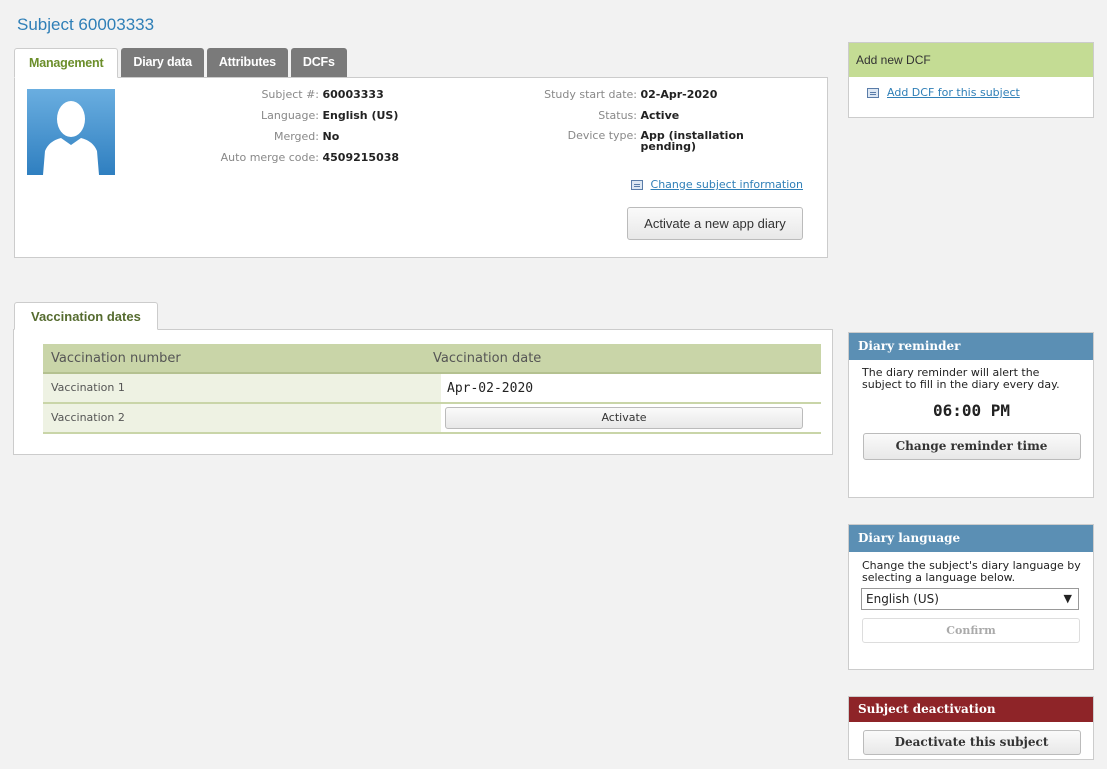 The image size is (1107, 769). What do you see at coordinates (902, 599) in the screenshot?
I see `language-select-value: English (US)` at bounding box center [902, 599].